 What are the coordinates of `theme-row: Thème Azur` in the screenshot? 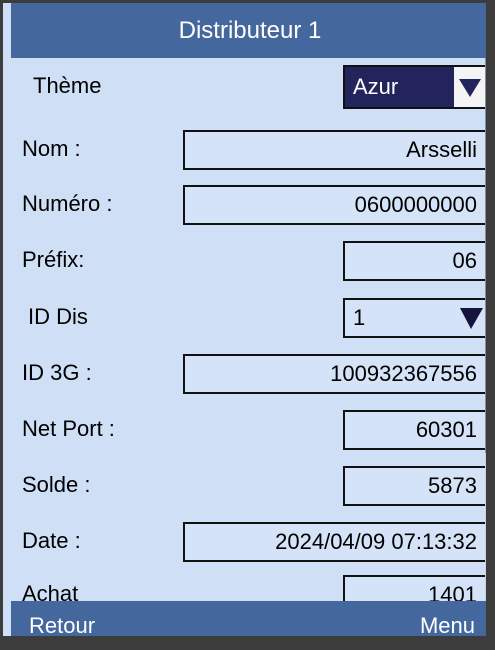 It's located at (248, 86).